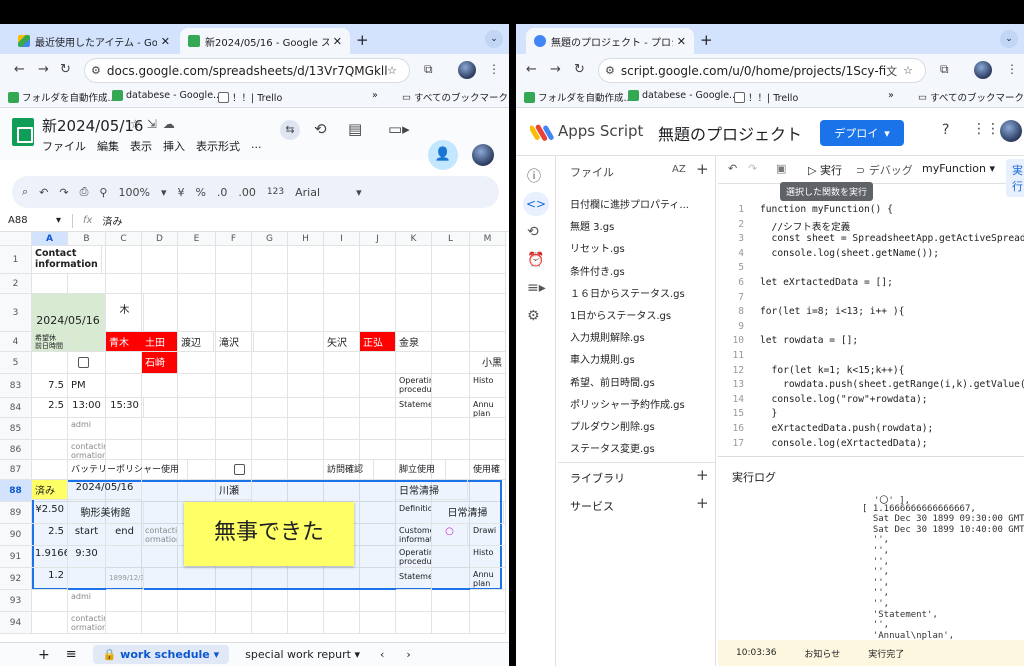  Describe the element at coordinates (200, 192) in the screenshot. I see `percent-button: %` at that location.